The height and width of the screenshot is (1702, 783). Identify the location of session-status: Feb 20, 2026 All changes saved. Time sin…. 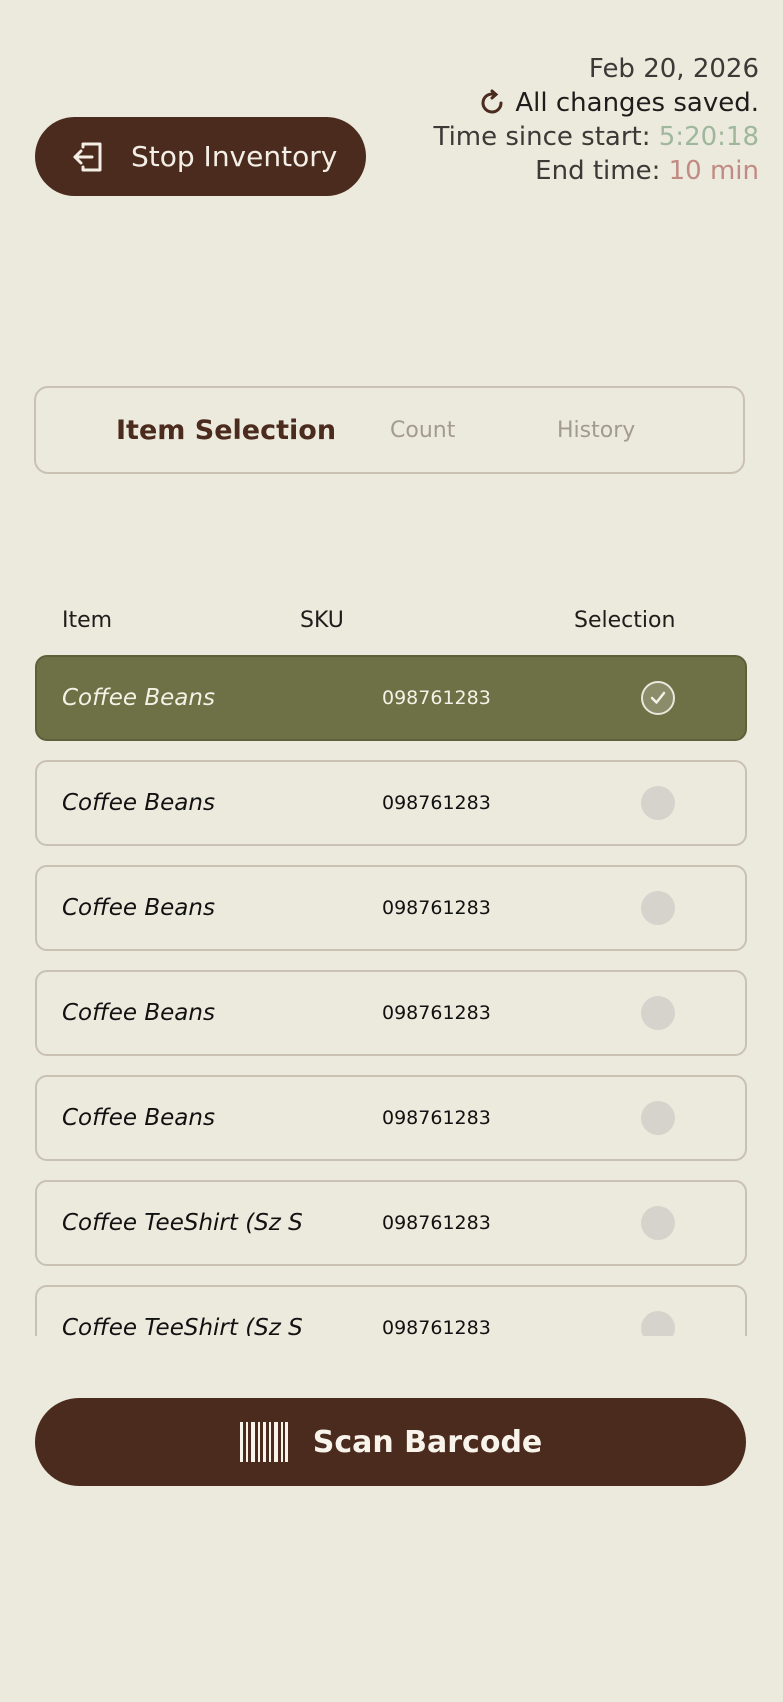
(596, 120).